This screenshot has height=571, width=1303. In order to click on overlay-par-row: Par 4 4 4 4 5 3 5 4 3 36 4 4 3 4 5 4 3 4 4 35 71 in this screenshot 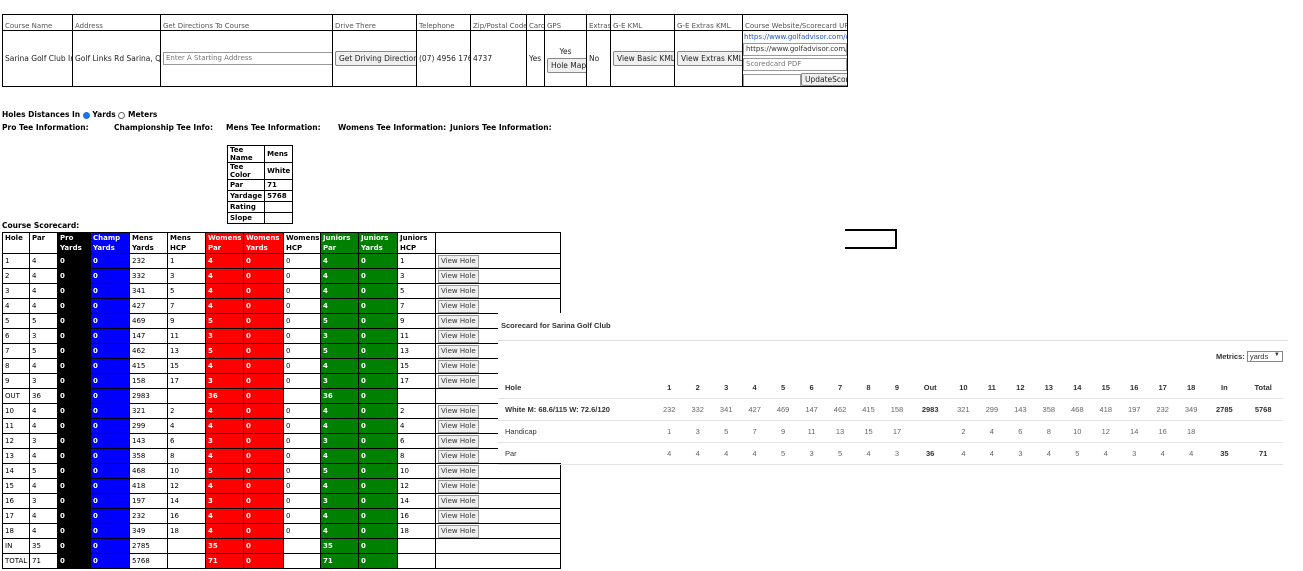, I will do `click(890, 453)`.